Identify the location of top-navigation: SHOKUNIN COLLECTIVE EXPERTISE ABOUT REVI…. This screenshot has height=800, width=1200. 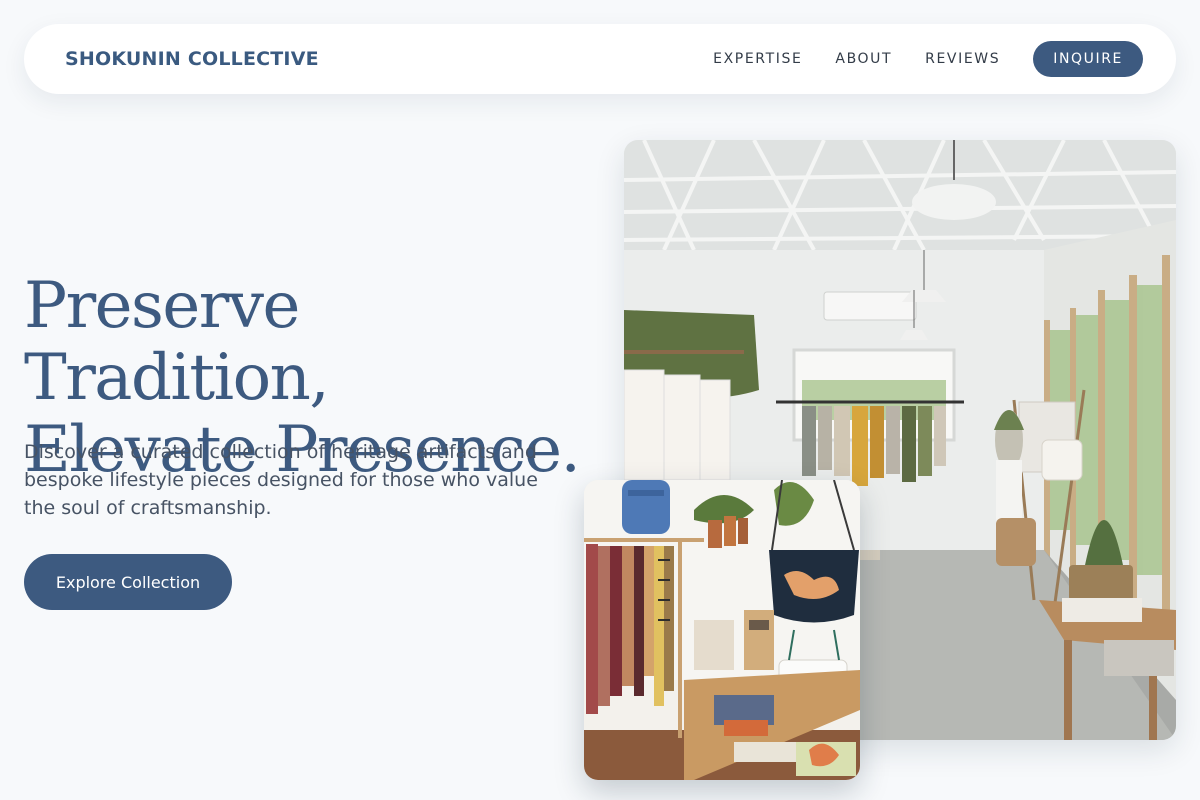
(600, 59).